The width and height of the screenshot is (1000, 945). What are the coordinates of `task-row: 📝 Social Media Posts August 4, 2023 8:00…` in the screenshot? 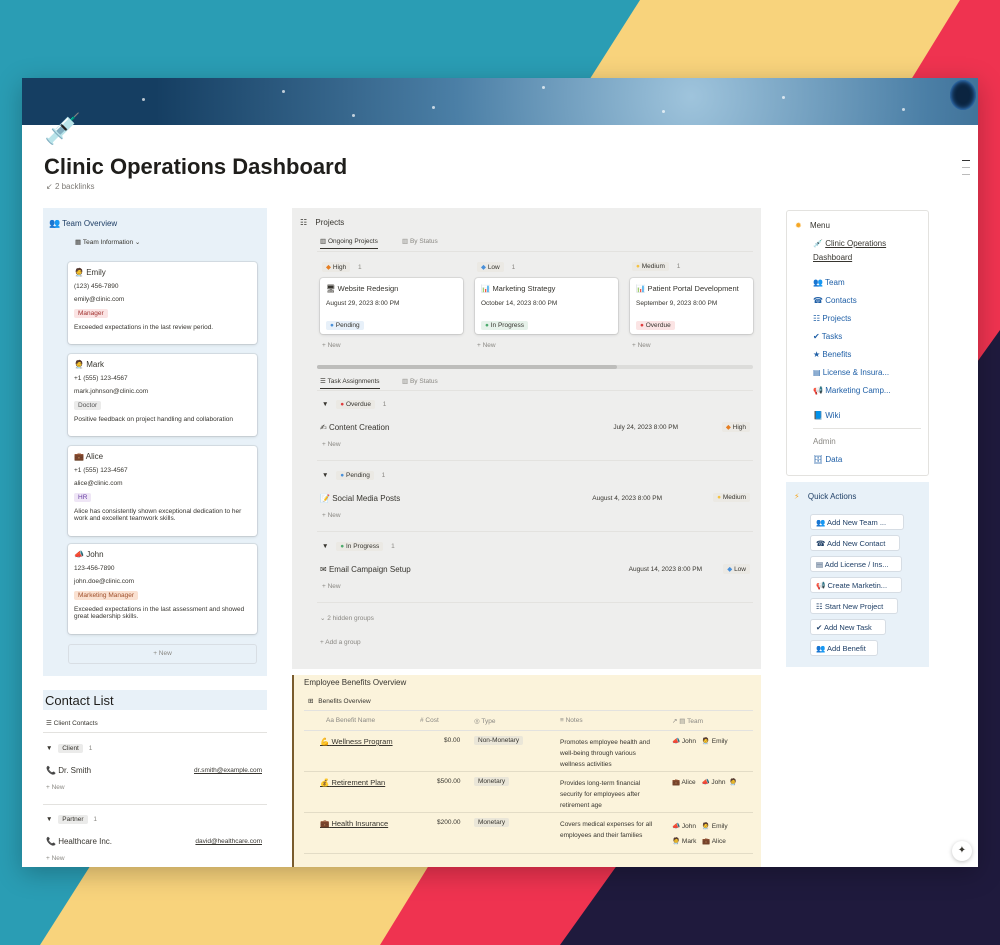 It's located at (535, 498).